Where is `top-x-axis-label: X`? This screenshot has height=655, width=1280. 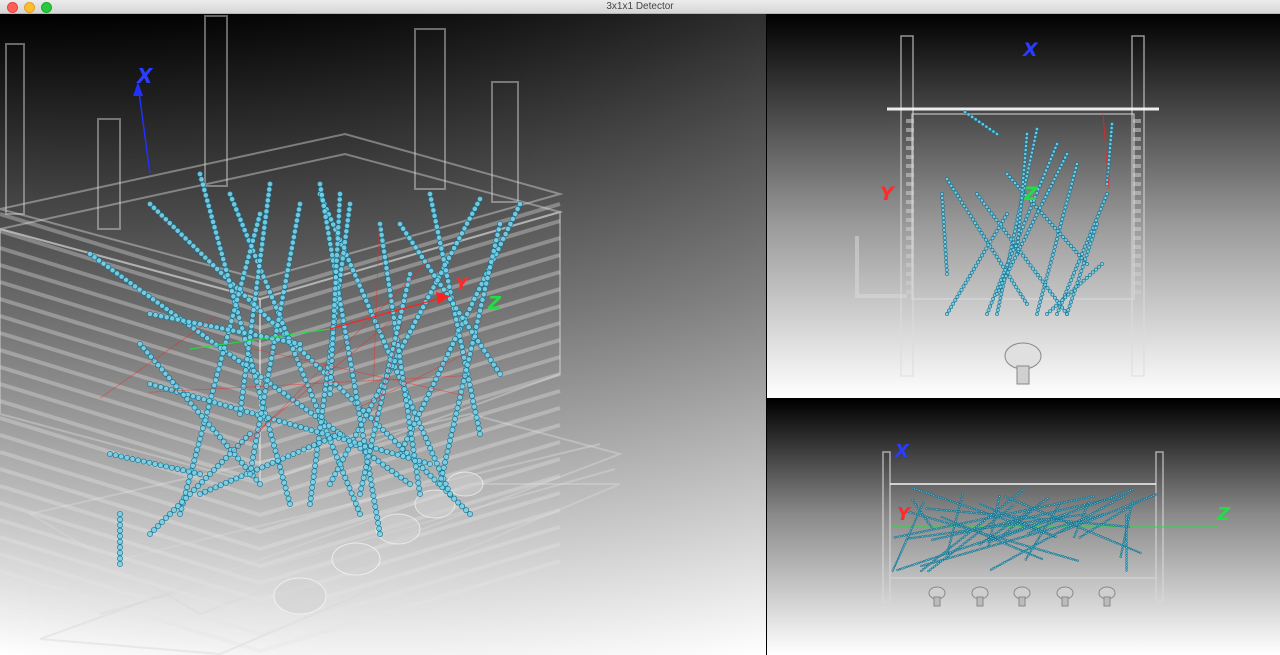
top-x-axis-label: X is located at coordinates (1030, 50).